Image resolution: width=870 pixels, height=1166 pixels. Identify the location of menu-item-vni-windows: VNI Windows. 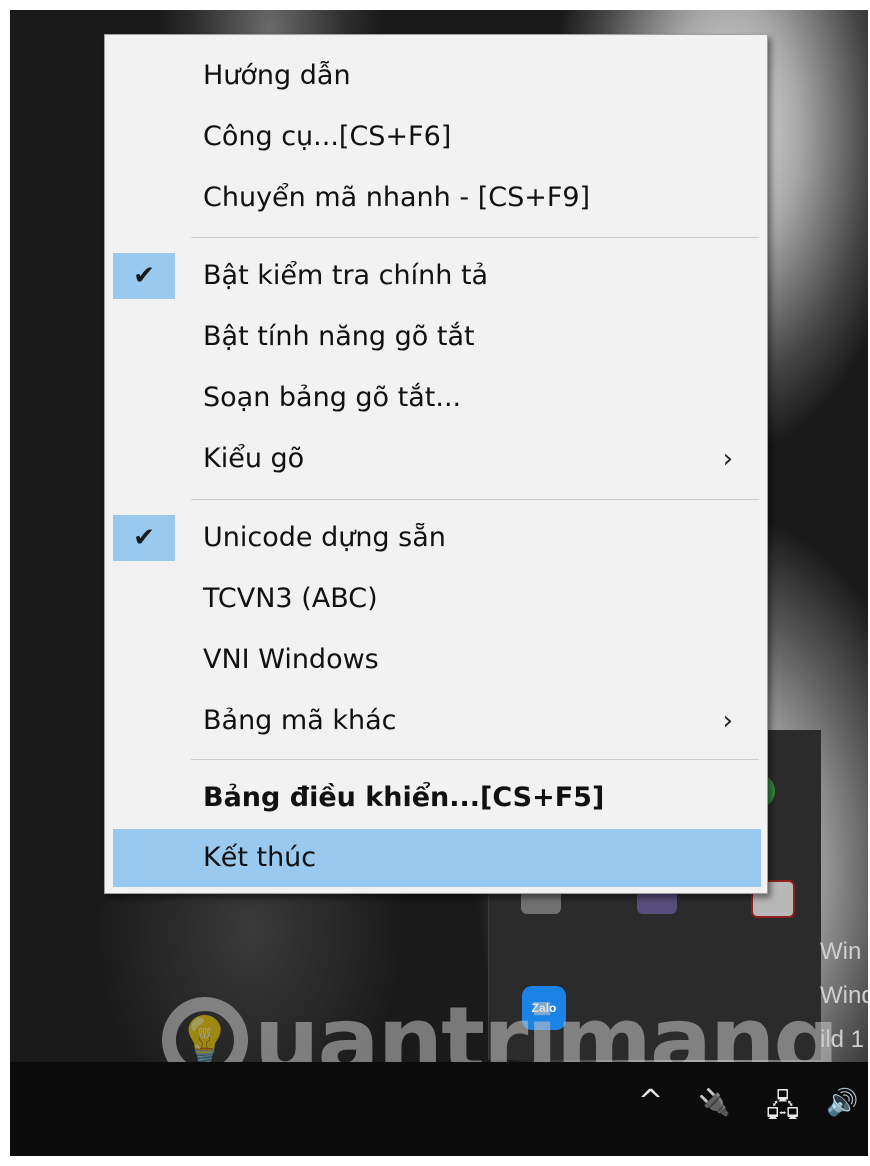
(437, 660).